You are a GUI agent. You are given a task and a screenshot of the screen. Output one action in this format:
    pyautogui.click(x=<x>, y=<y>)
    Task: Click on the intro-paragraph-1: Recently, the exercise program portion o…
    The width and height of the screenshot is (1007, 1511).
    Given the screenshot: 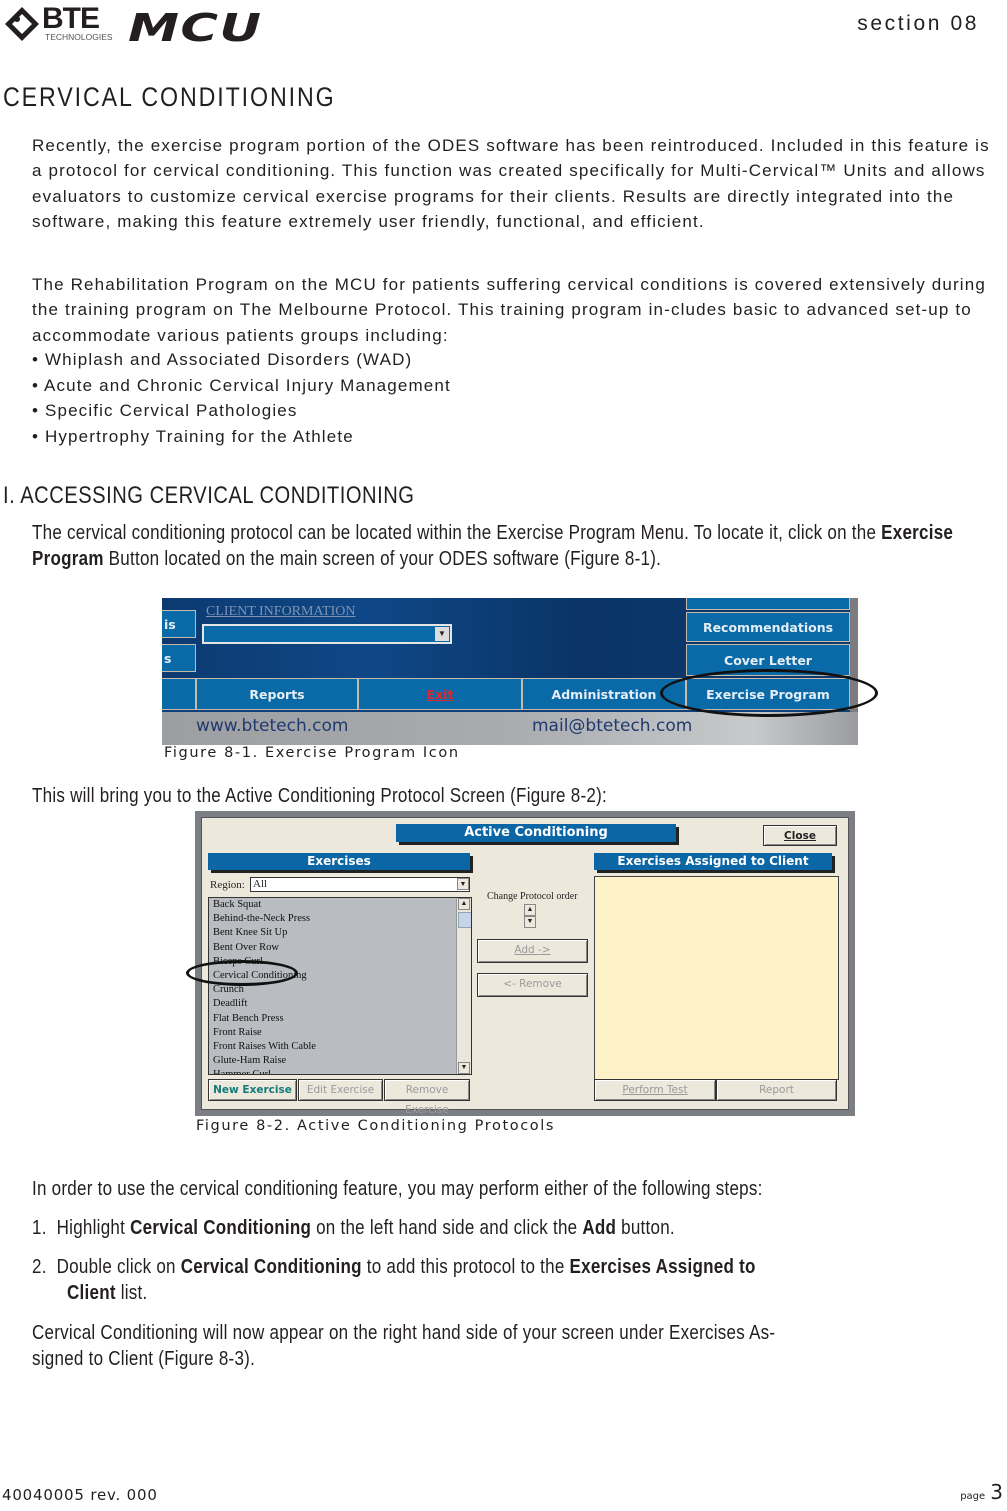 What is the action you would take?
    pyautogui.click(x=511, y=183)
    